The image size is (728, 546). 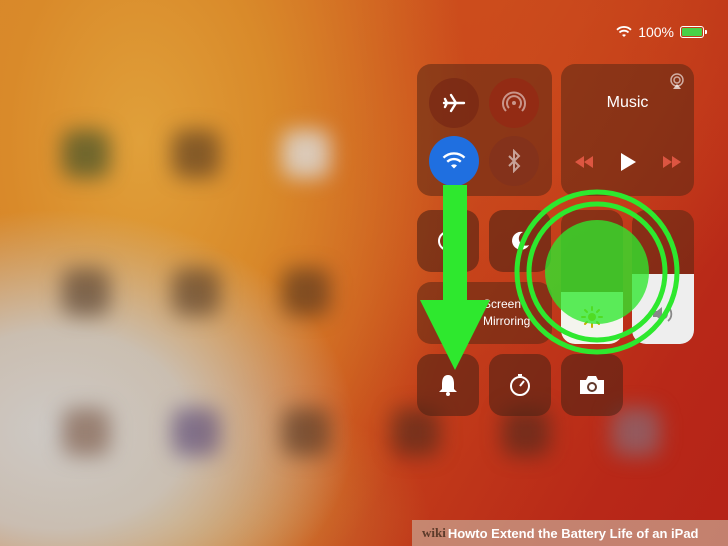 I want to click on do-not-disturb-button, so click(x=520, y=241).